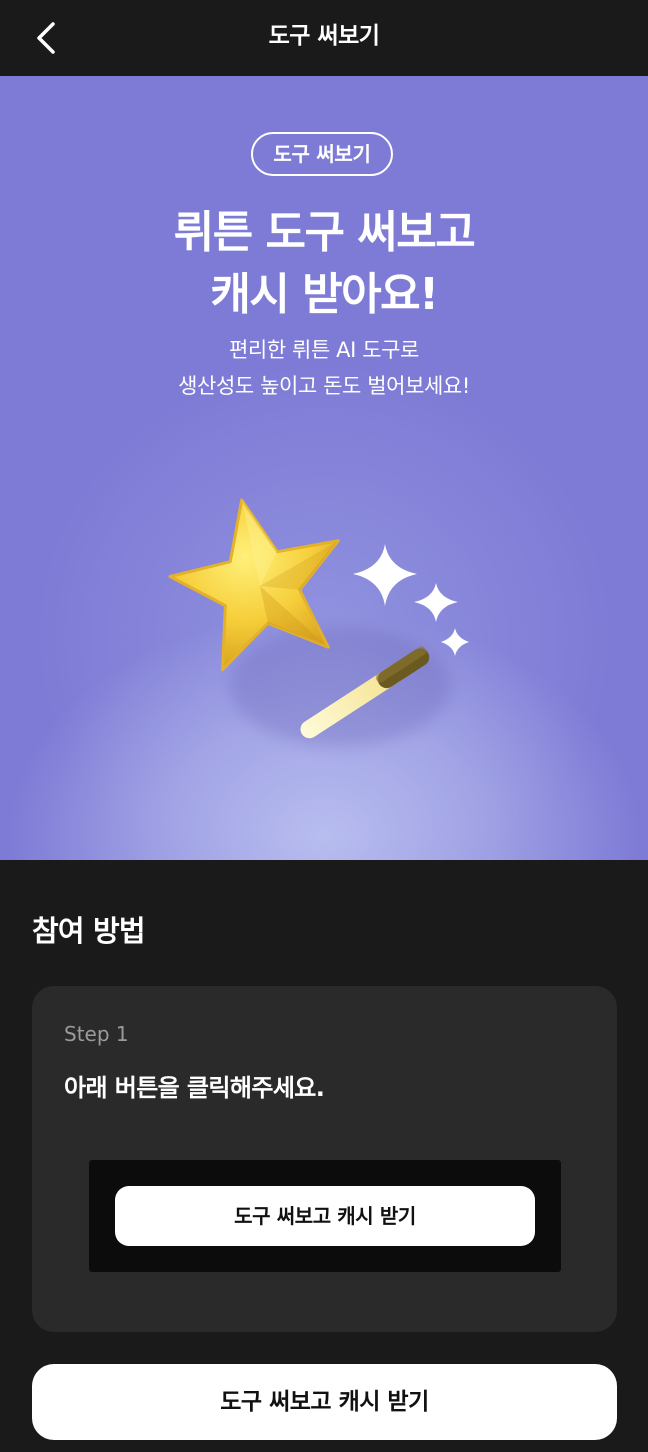  I want to click on hero-title-line2: 캐시 받아요!, so click(324, 294).